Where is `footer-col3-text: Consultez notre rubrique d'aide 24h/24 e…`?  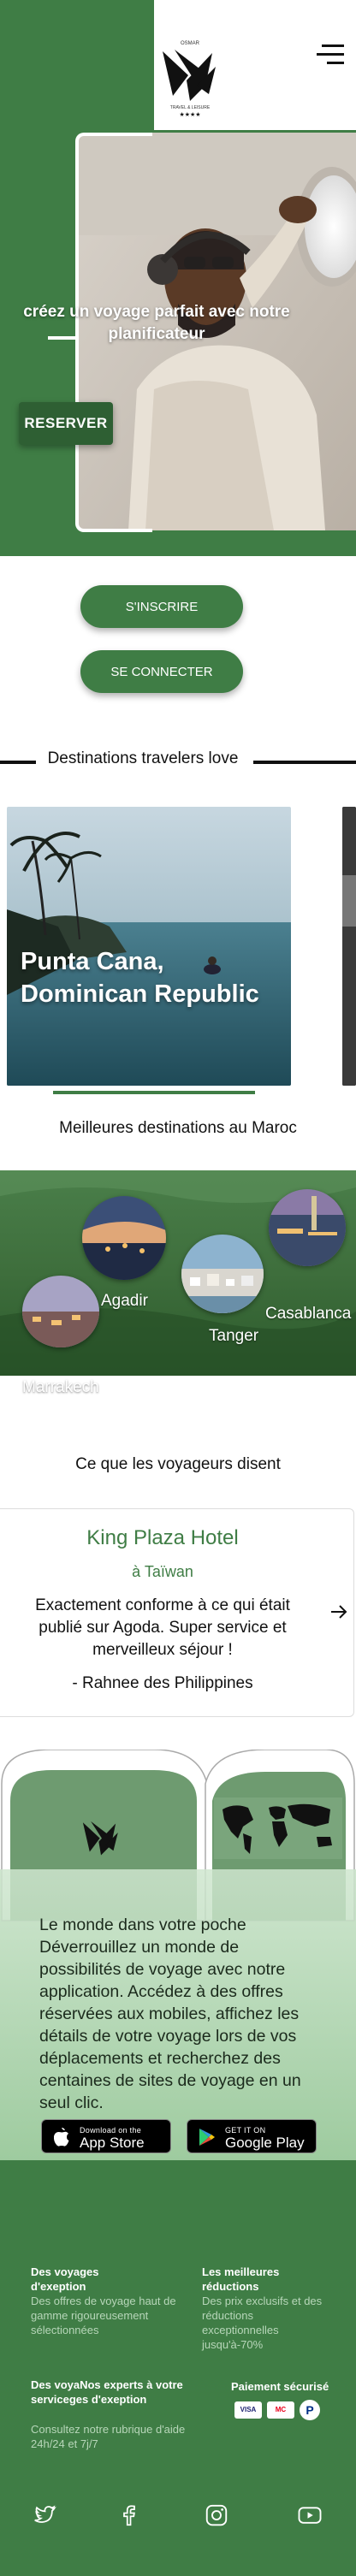
footer-col3-text: Consultez notre rubrique d'aide 24h/24 e… is located at coordinates (108, 2436).